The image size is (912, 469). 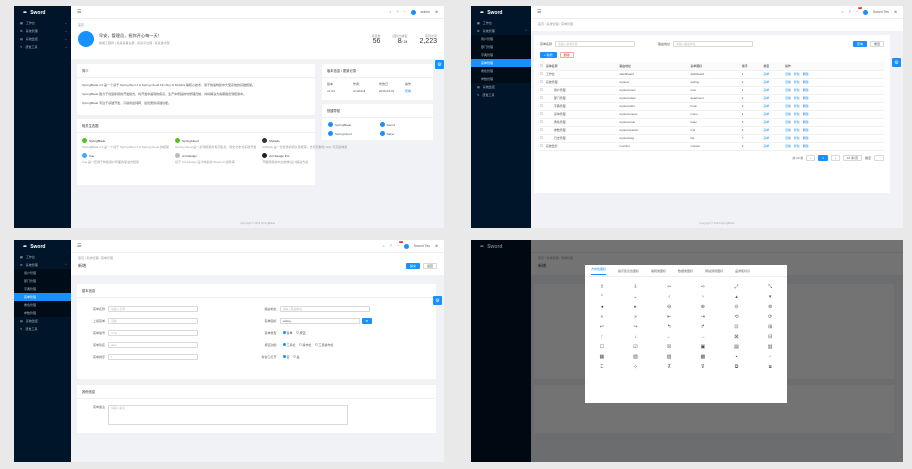 What do you see at coordinates (770, 357) in the screenshot?
I see `icon-option: ▫` at bounding box center [770, 357].